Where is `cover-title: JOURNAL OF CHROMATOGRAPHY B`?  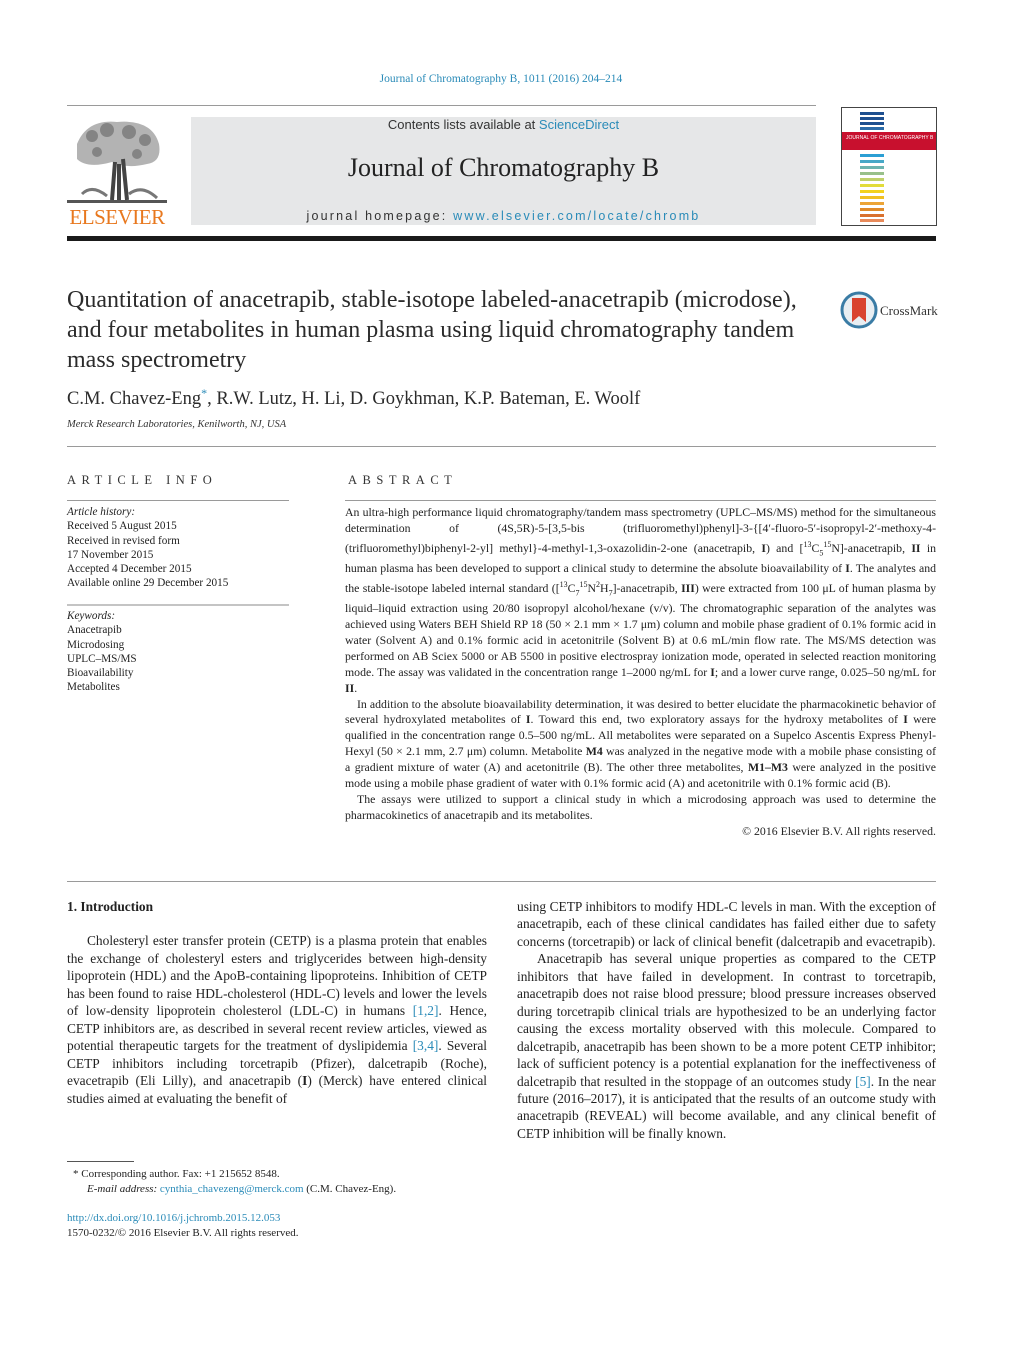
cover-title: JOURNAL OF CHROMATOGRAPHY B is located at coordinates (890, 138).